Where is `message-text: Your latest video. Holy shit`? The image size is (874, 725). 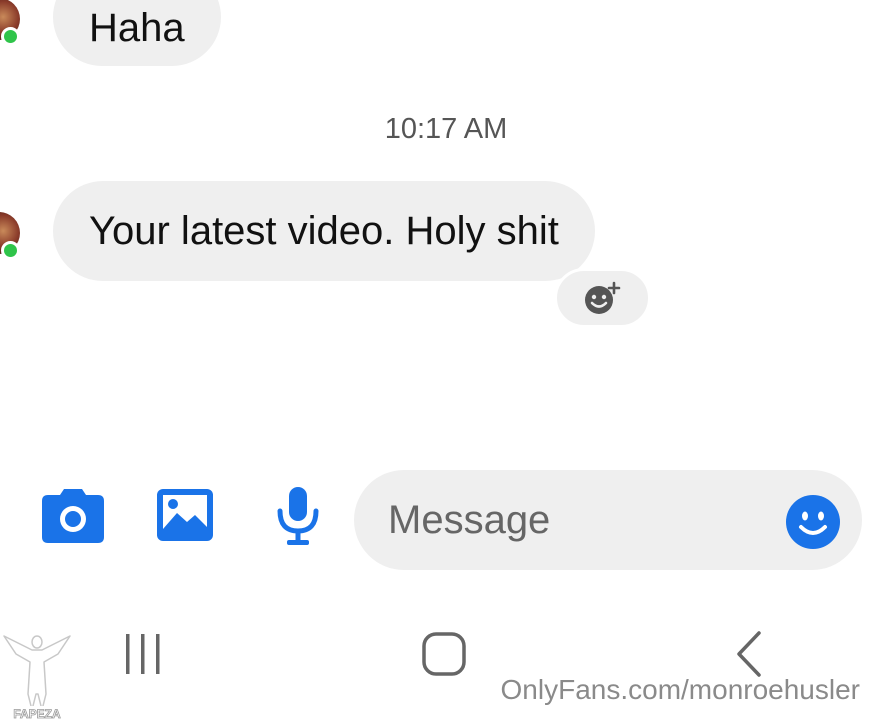 message-text: Your latest video. Holy shit is located at coordinates (324, 230).